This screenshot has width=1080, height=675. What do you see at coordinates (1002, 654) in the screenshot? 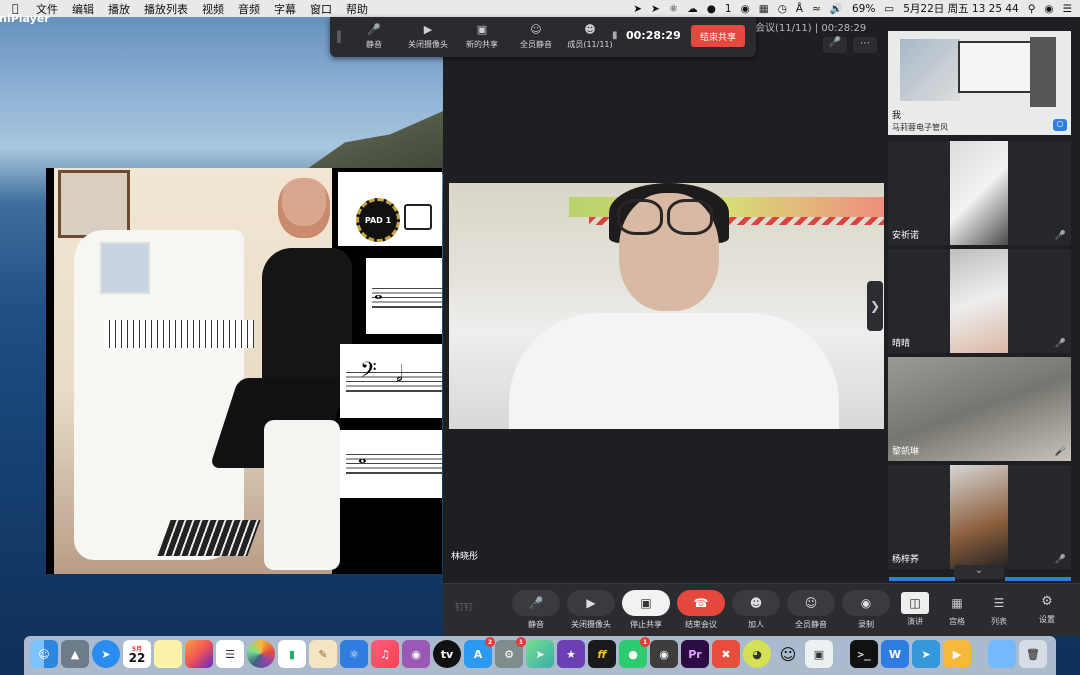
I see `folder-icon` at bounding box center [1002, 654].